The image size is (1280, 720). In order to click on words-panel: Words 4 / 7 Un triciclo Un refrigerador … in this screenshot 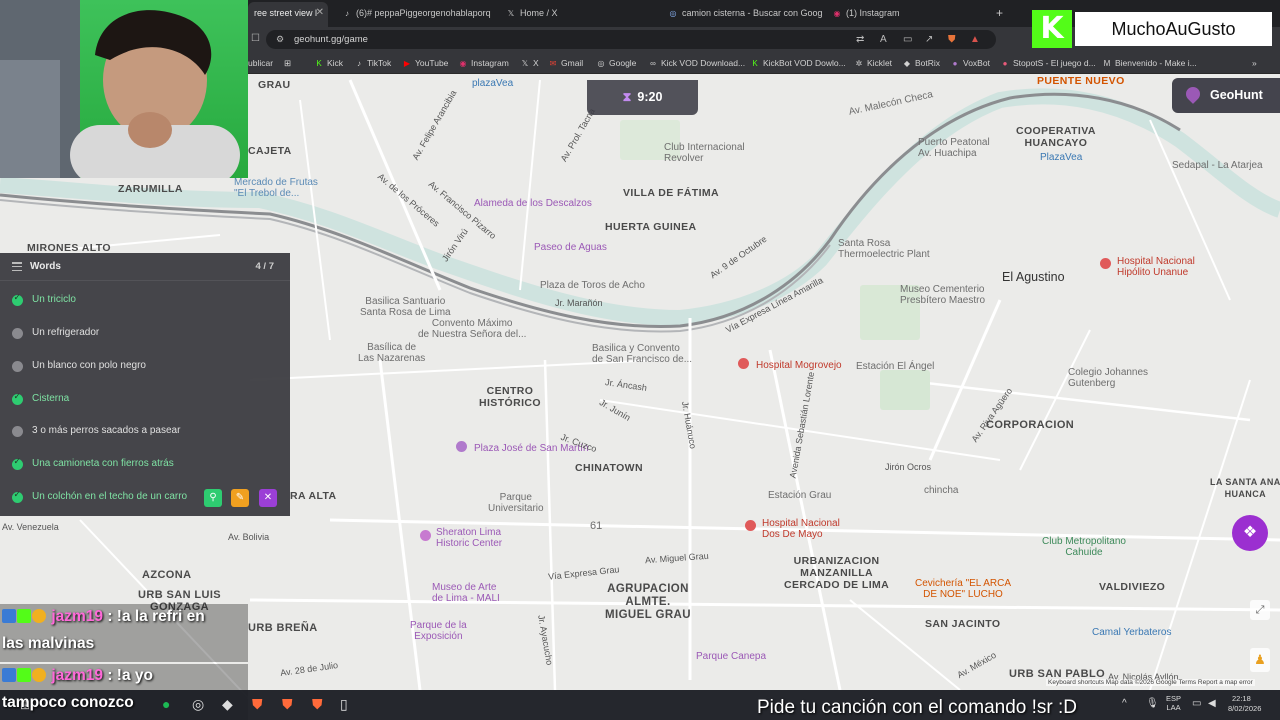, I will do `click(145, 384)`.